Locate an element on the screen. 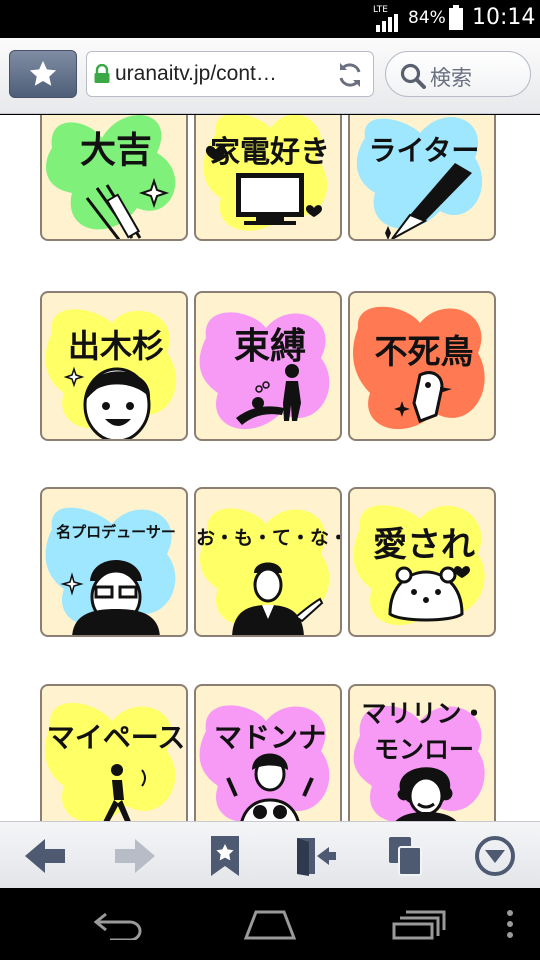  bookmark-icon is located at coordinates (225, 856).